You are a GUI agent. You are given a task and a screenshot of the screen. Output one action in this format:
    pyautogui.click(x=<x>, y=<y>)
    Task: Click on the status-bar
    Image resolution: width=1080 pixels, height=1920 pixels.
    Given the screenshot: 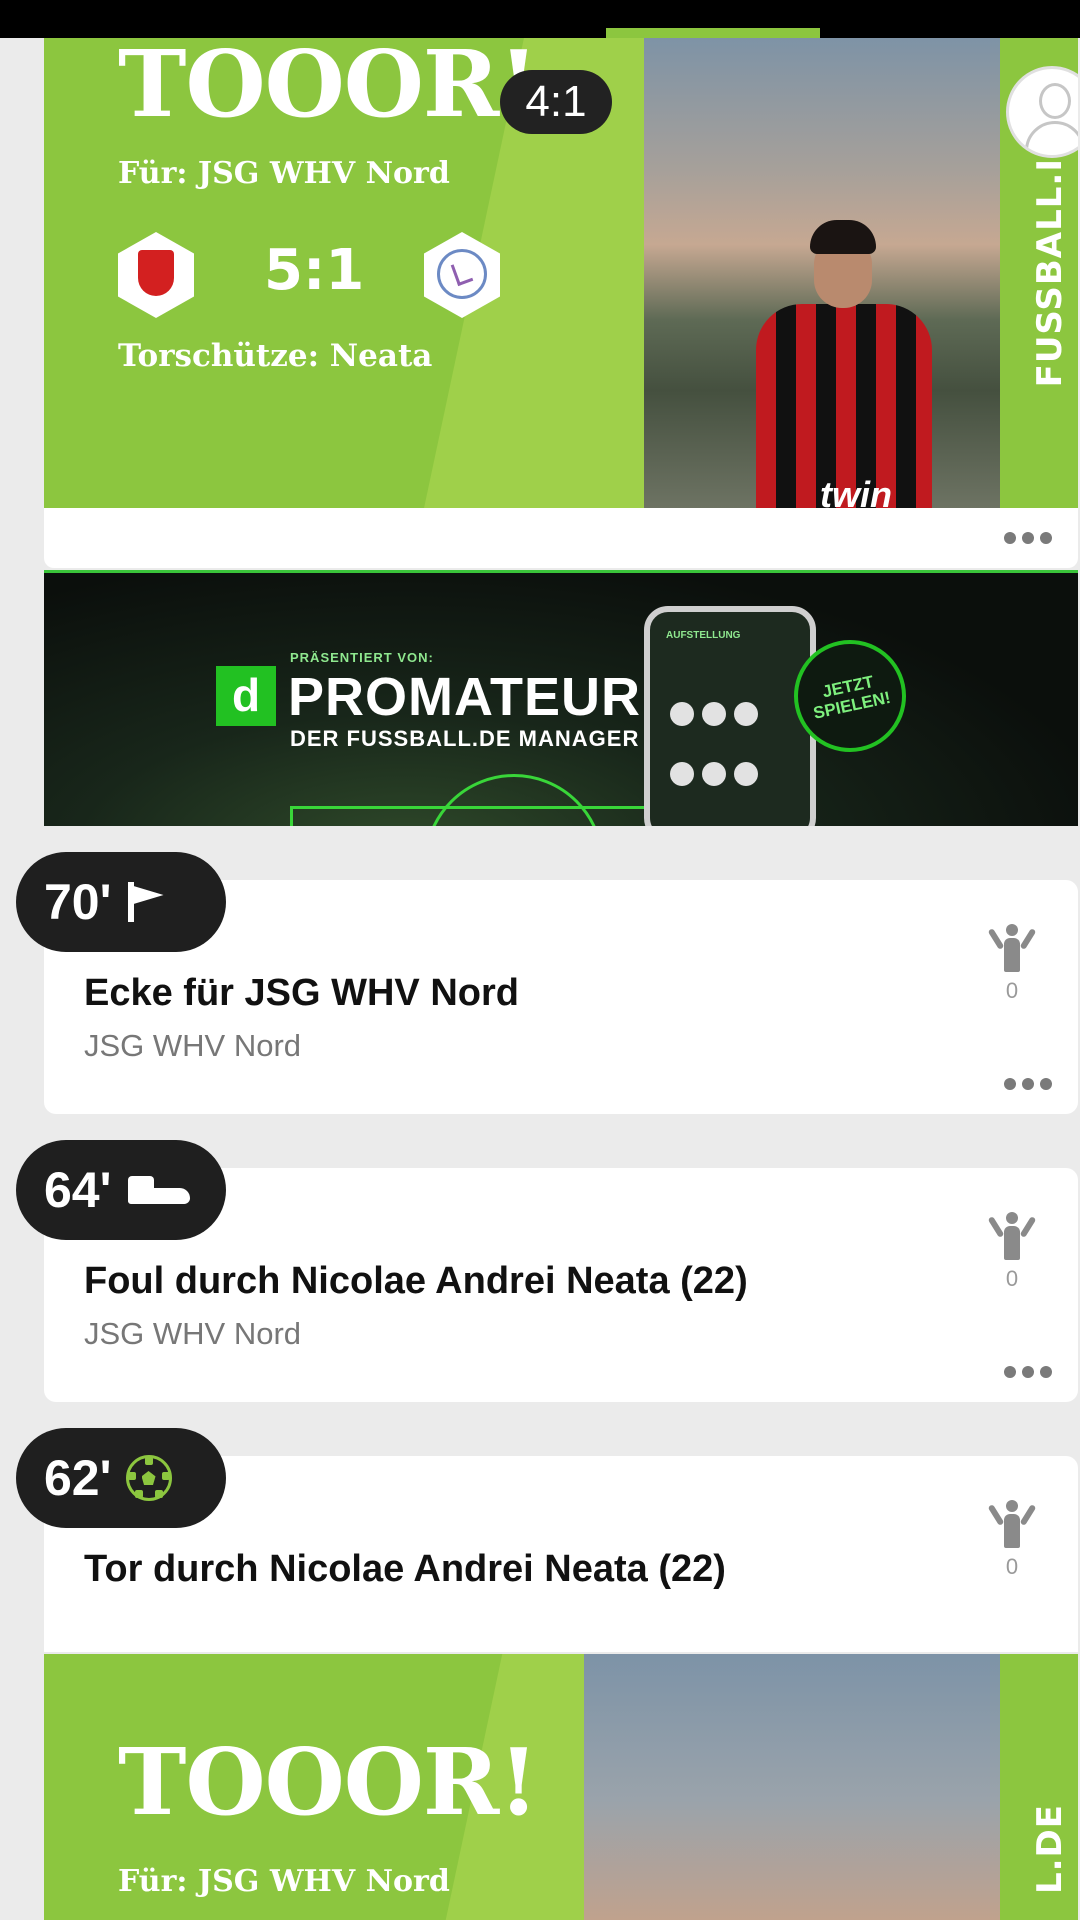 What is the action you would take?
    pyautogui.click(x=540, y=19)
    